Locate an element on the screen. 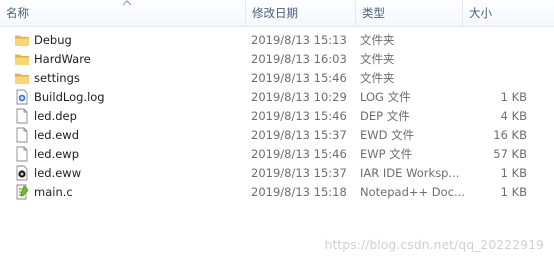 Image resolution: width=554 pixels, height=260 pixels. file-name: Debug is located at coordinates (53, 40).